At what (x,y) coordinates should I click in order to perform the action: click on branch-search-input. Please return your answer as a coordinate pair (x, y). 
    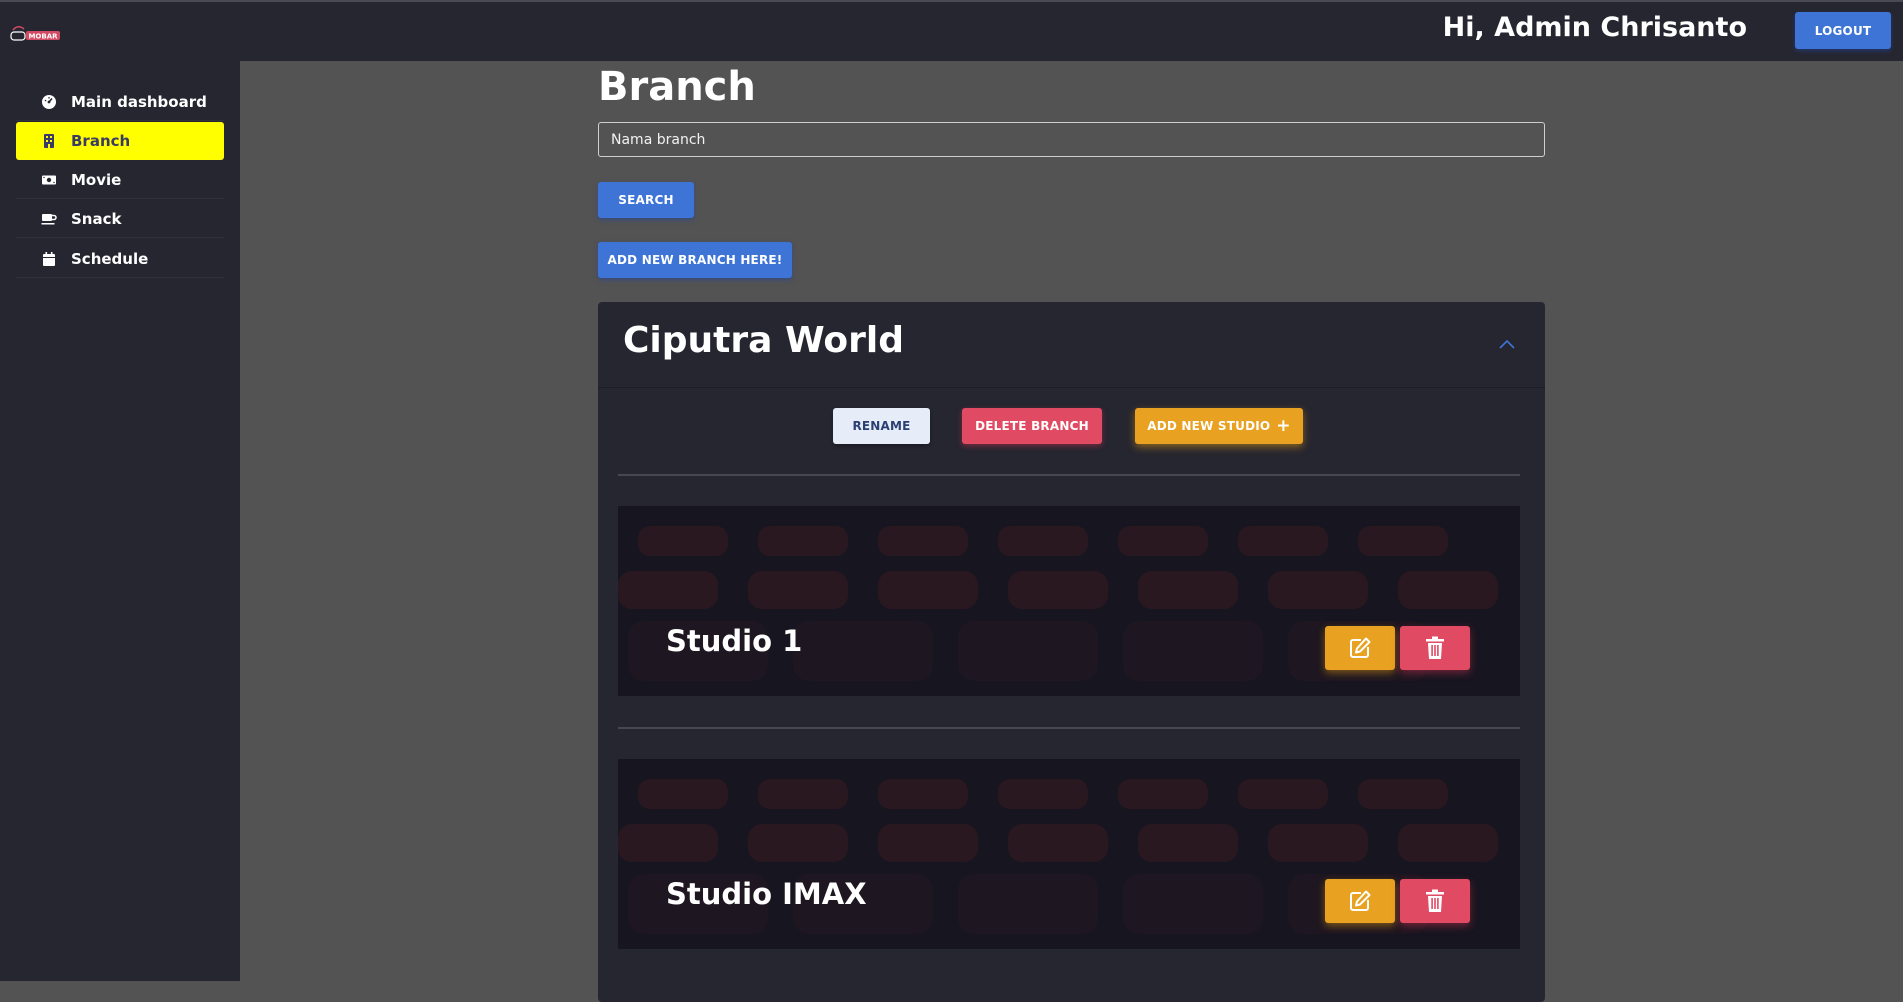
    Looking at the image, I should click on (1071, 139).